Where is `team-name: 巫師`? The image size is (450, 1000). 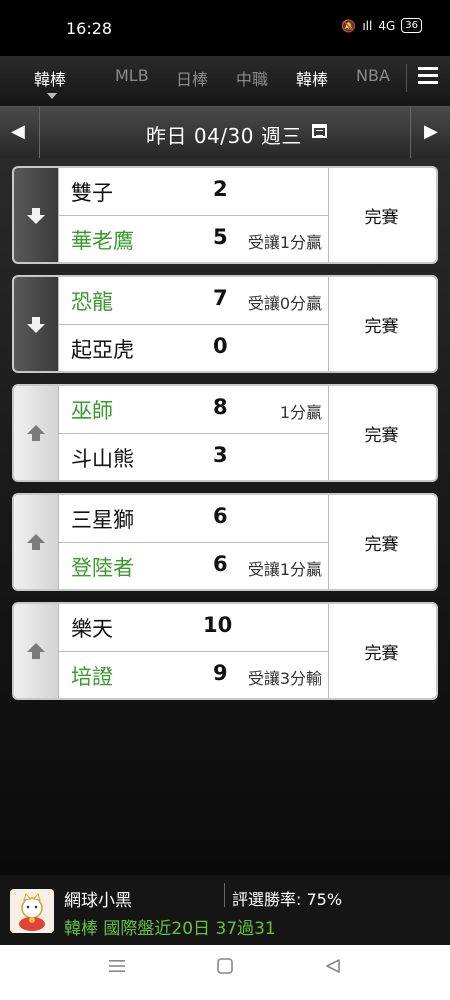
team-name: 巫師 is located at coordinates (92, 411).